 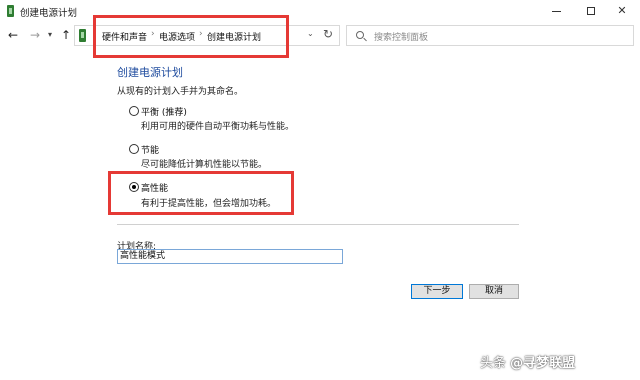 What do you see at coordinates (66, 35) in the screenshot?
I see `up-button: ↑` at bounding box center [66, 35].